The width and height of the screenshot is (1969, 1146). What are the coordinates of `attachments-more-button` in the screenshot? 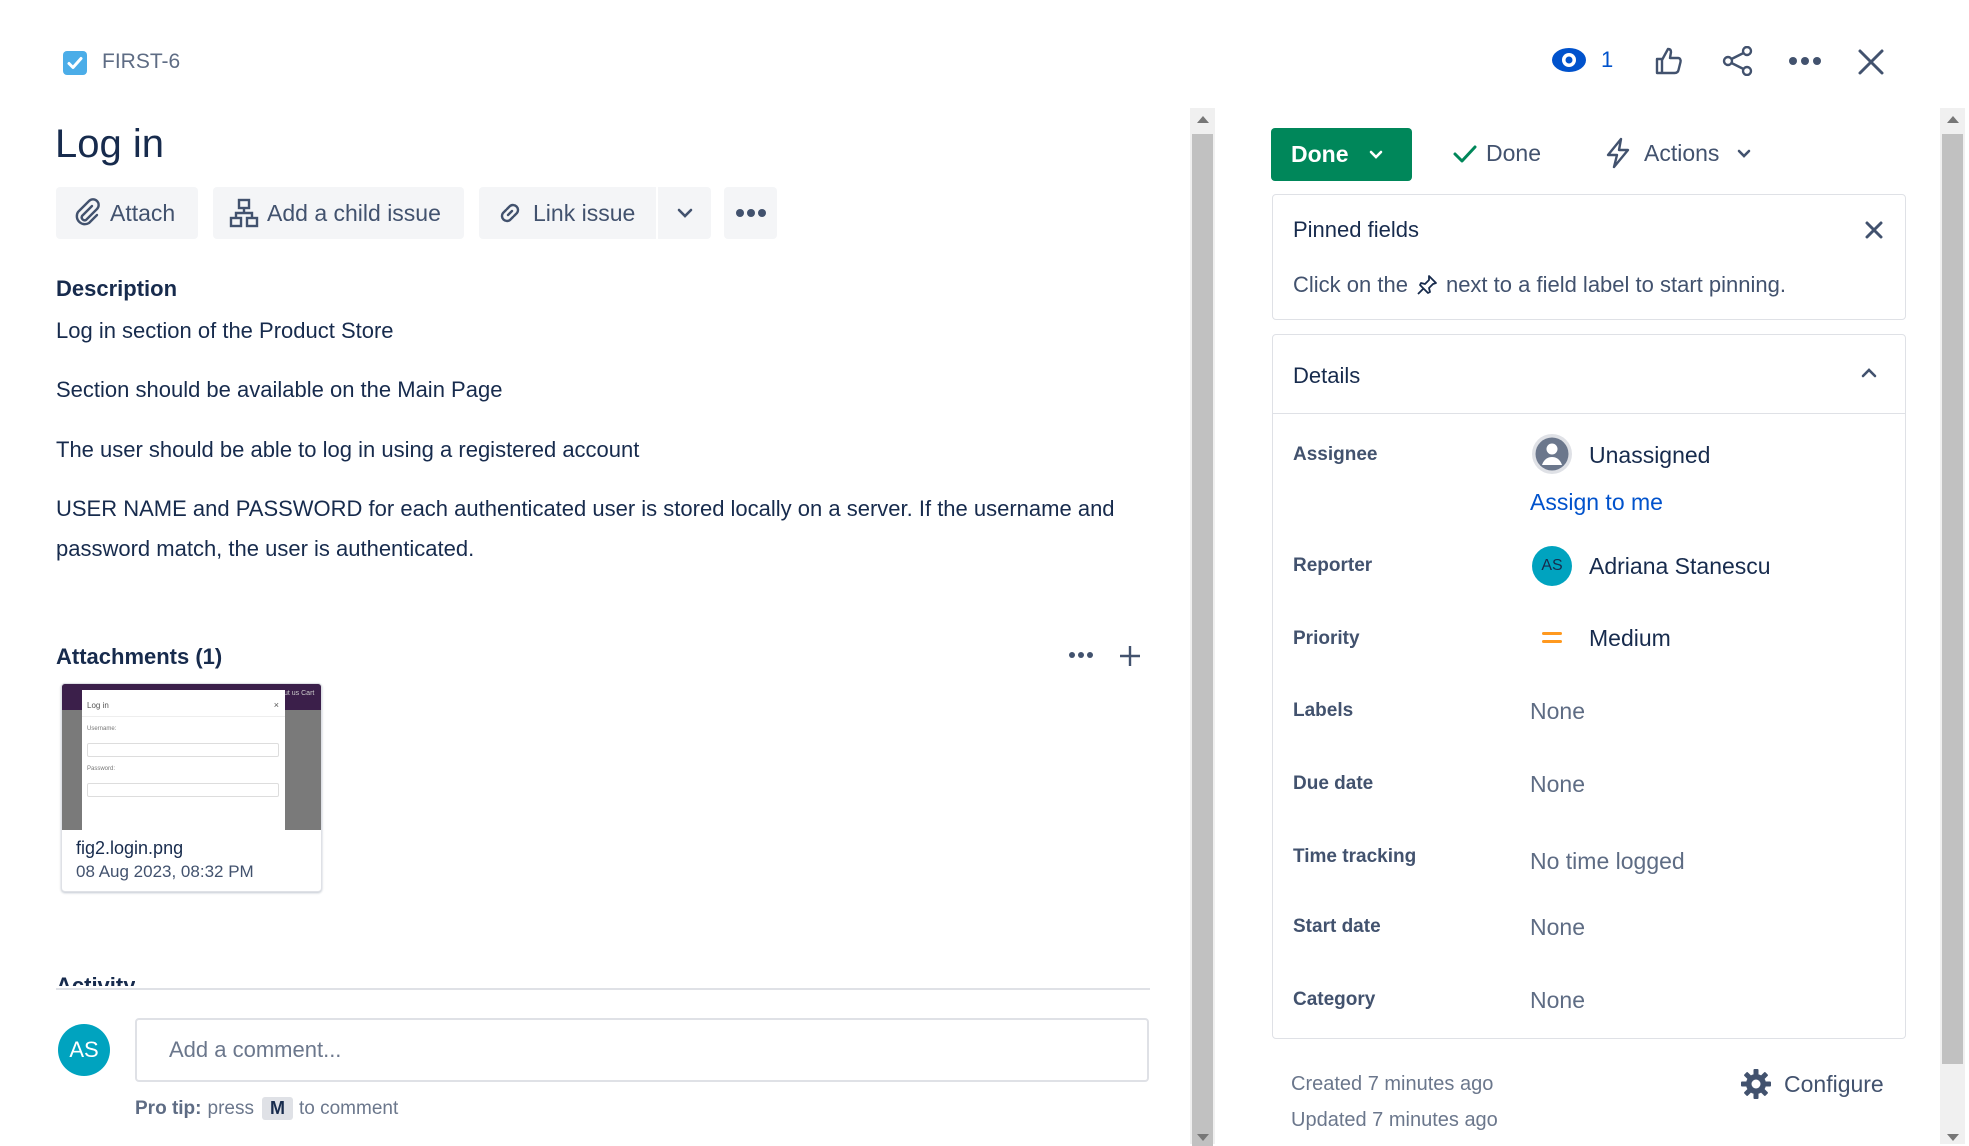 It's located at (1081, 655).